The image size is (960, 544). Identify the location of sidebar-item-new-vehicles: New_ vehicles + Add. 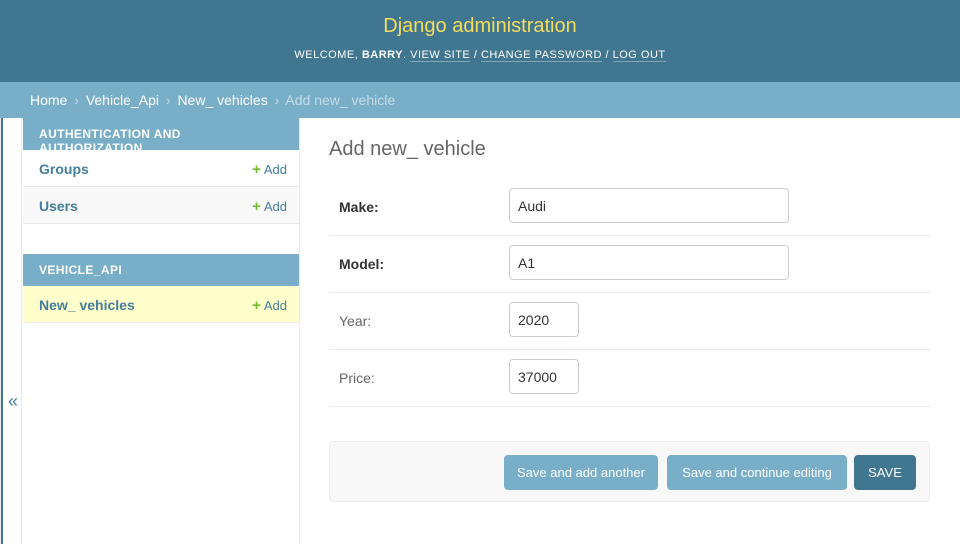
(161, 304).